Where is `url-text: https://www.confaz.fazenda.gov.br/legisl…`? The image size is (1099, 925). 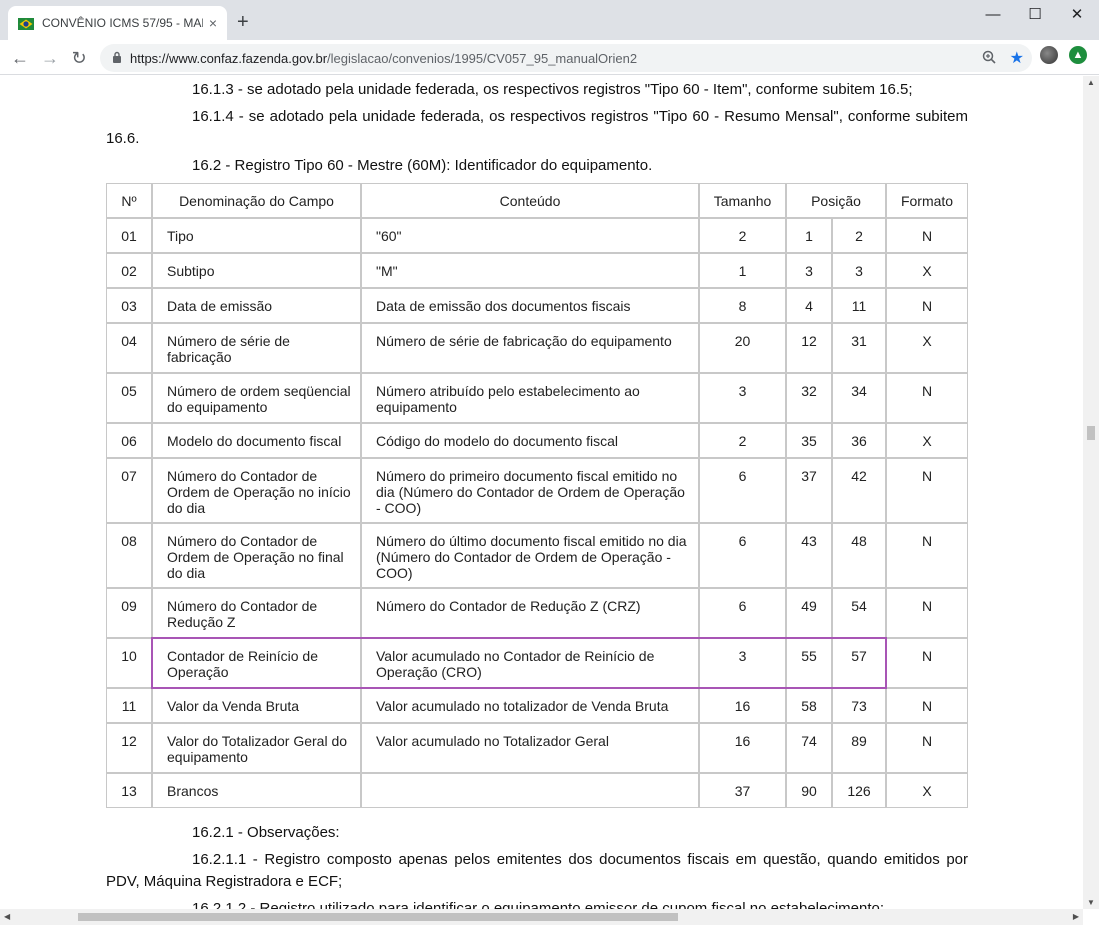 url-text: https://www.confaz.fazenda.gov.br/legisl… is located at coordinates (383, 58).